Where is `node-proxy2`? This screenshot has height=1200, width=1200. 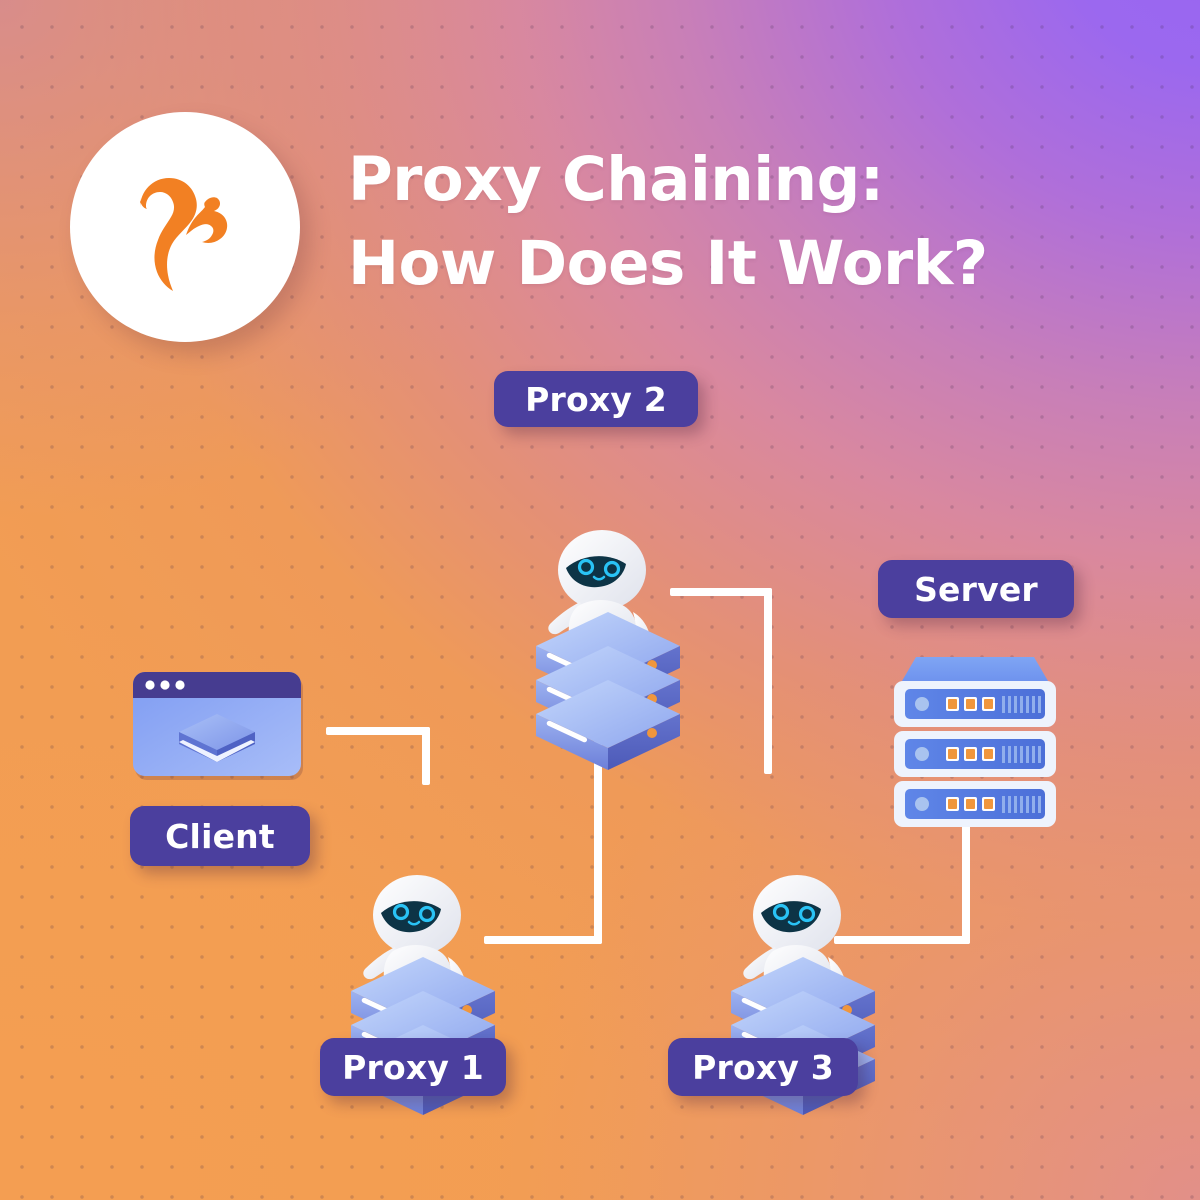 node-proxy2 is located at coordinates (610, 610).